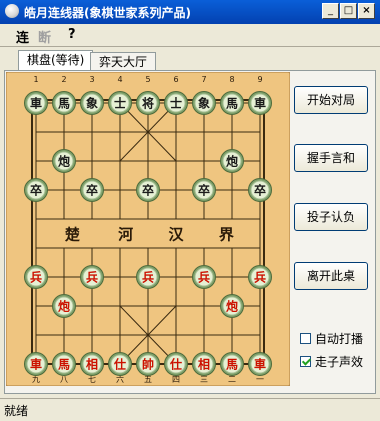 The height and width of the screenshot is (421, 380). What do you see at coordinates (107, 13) in the screenshot?
I see `window-title: 皓月连线器(象棋世家系列产品)` at bounding box center [107, 13].